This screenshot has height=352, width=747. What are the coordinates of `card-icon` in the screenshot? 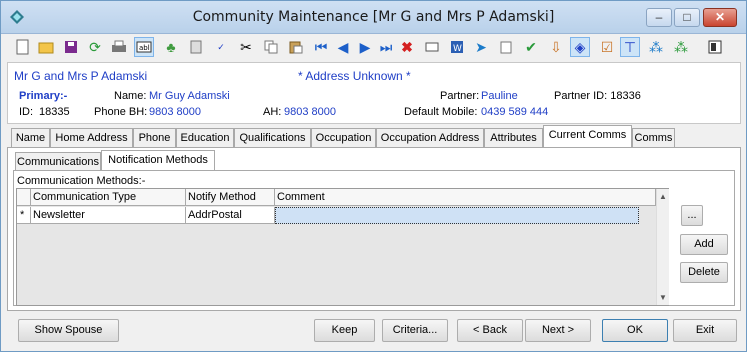 It's located at (432, 47).